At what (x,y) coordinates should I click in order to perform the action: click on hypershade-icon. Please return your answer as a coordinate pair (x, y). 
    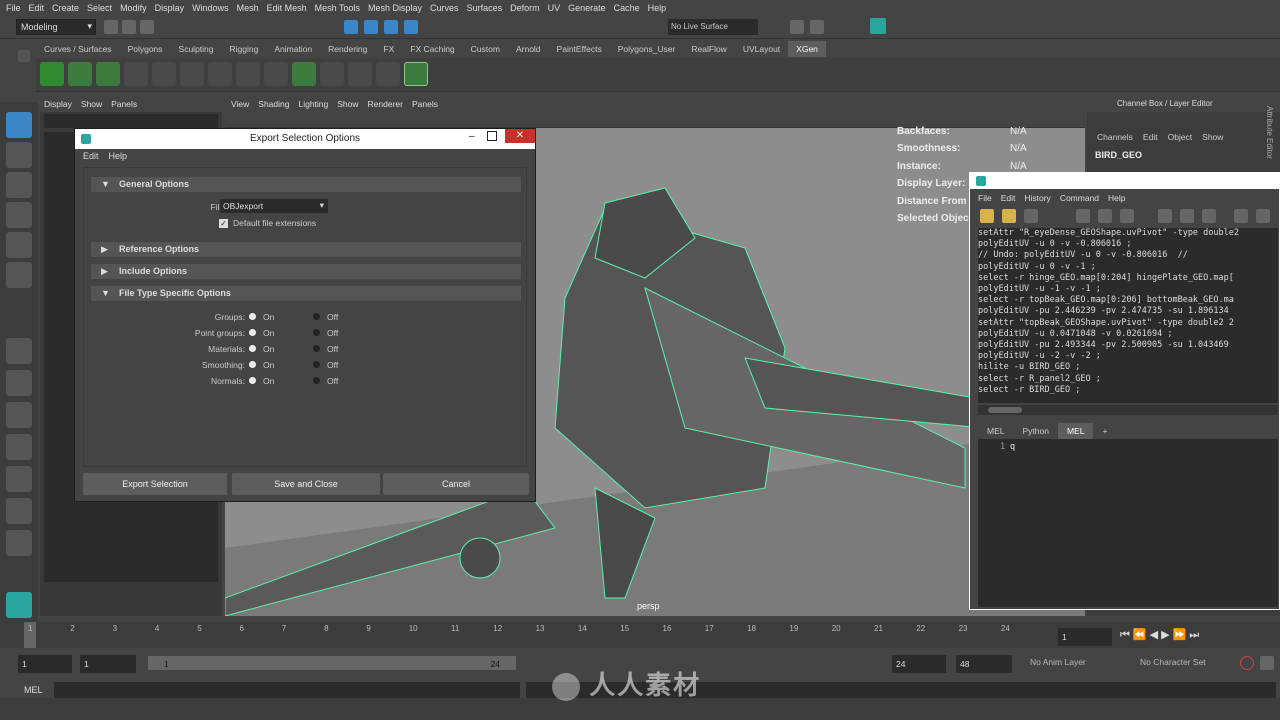
    Looking at the image, I should click on (878, 26).